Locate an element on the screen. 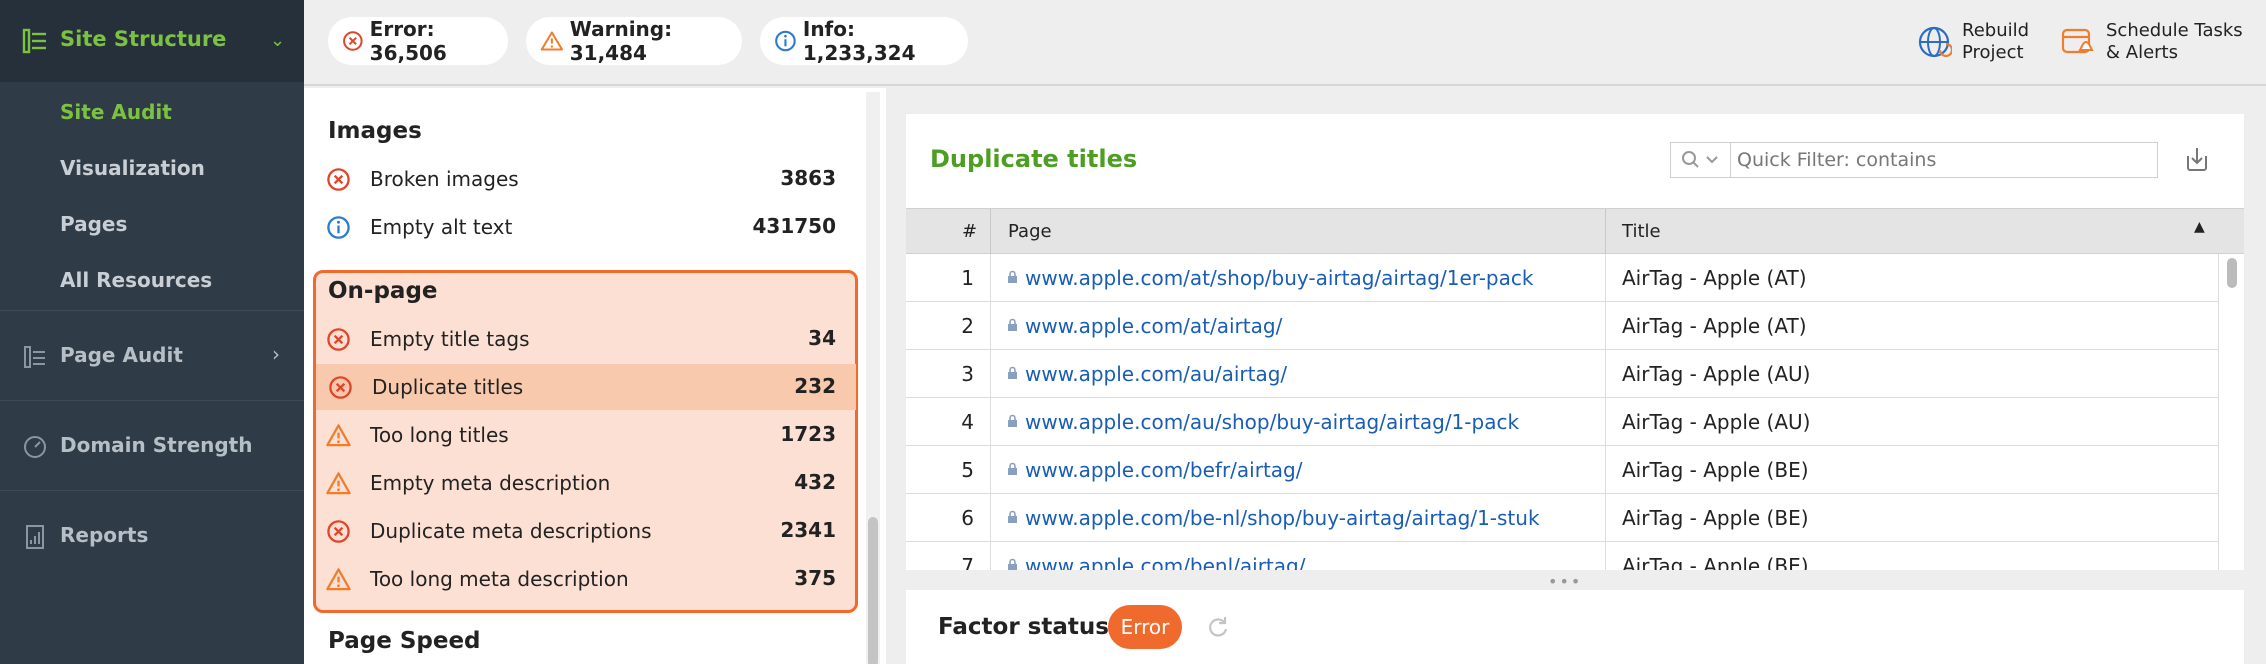  sidebar-item-all-resources: All Resources is located at coordinates (136, 280).